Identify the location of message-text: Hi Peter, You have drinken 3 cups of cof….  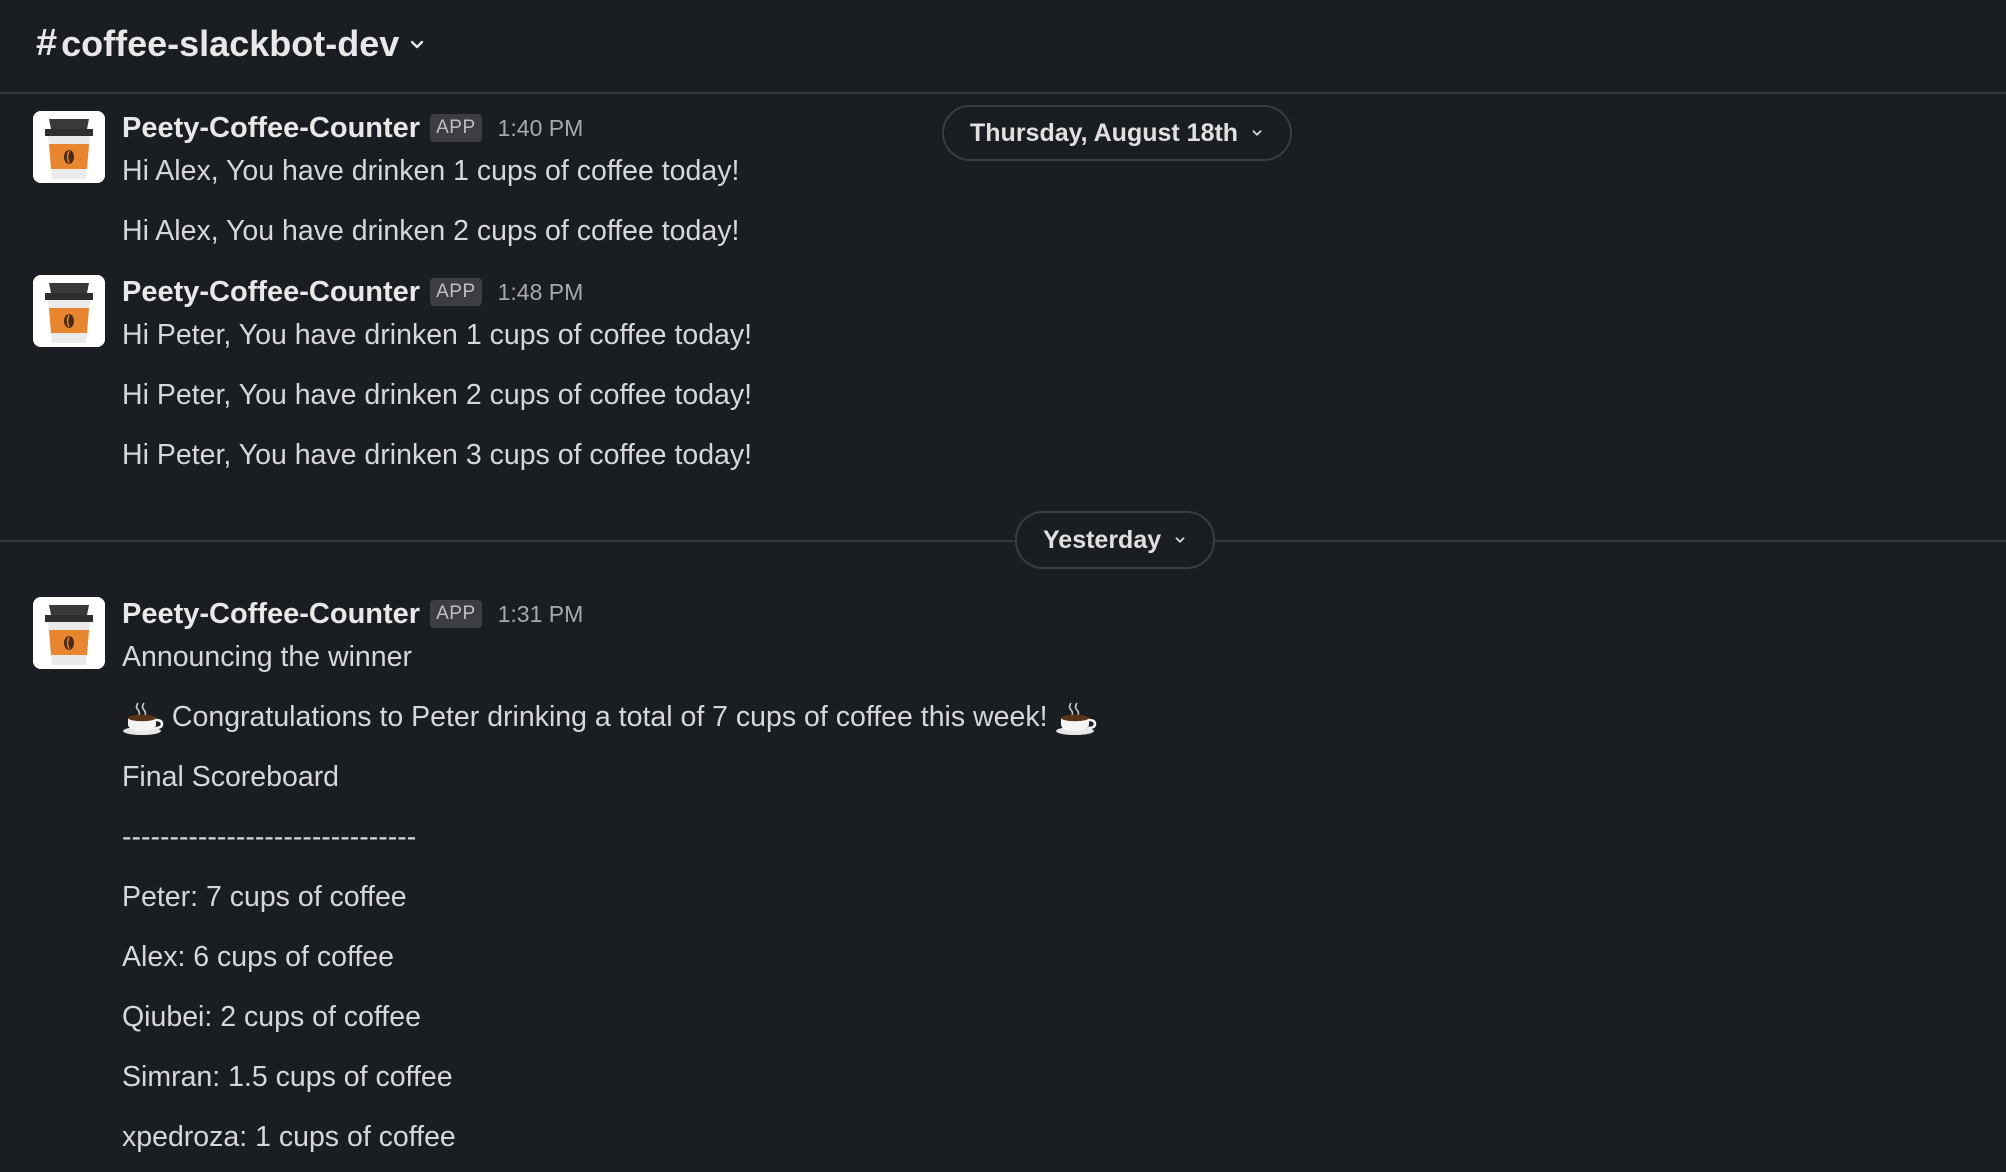
(437, 455).